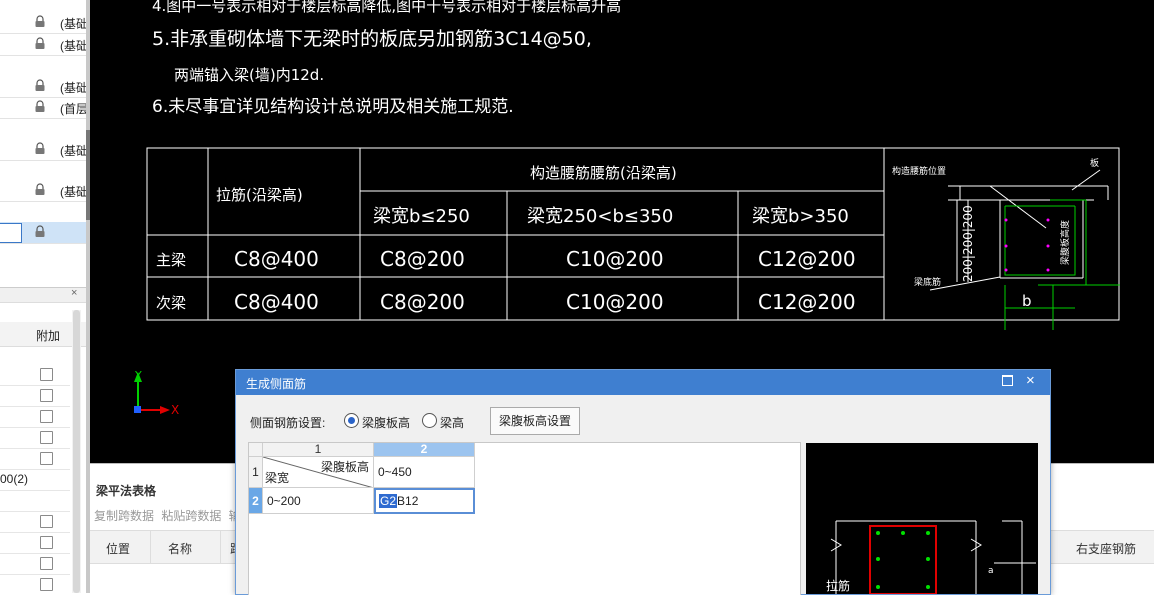 The width and height of the screenshot is (1154, 595). I want to click on row-name-main: 主梁, so click(171, 260).